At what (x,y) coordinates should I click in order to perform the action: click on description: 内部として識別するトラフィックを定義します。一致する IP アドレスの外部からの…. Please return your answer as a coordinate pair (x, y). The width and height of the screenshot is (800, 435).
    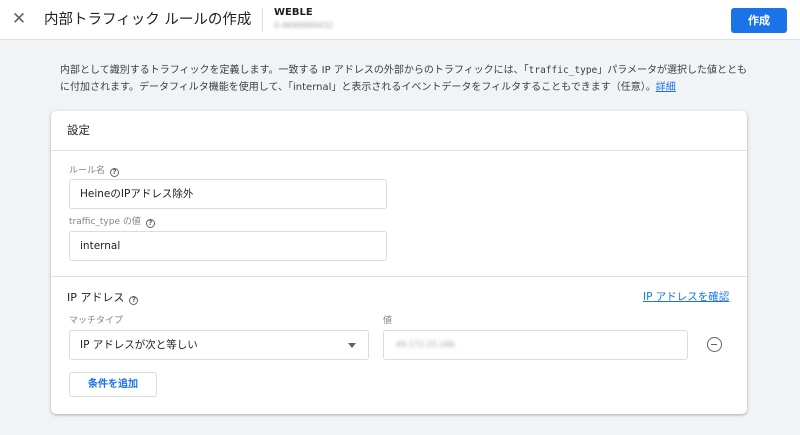
    Looking at the image, I should click on (405, 79).